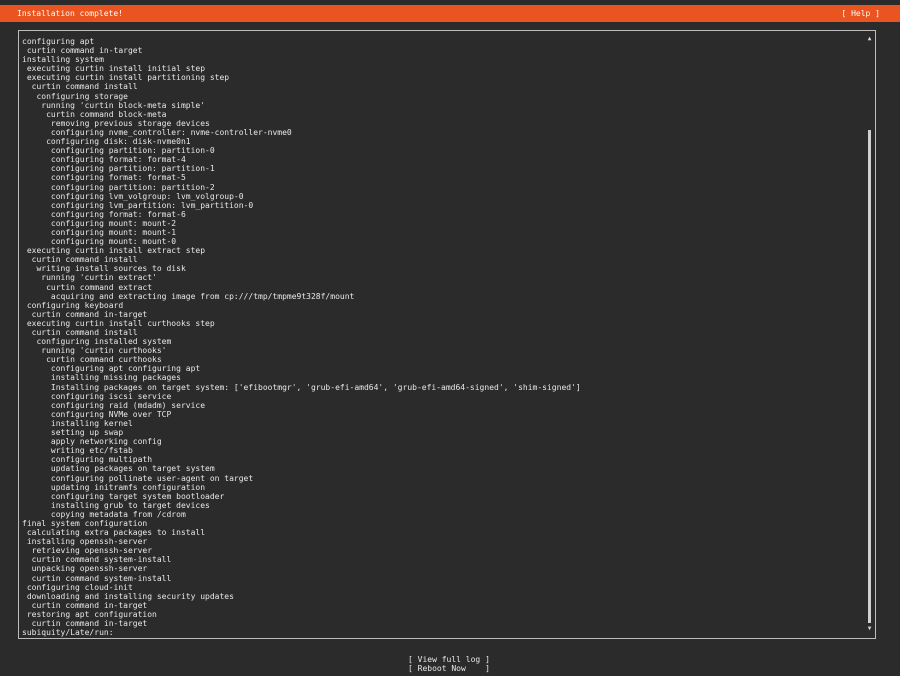 The image size is (900, 676). Describe the element at coordinates (118, 187) in the screenshot. I see `log-line: configuring partition: partition-2` at that location.